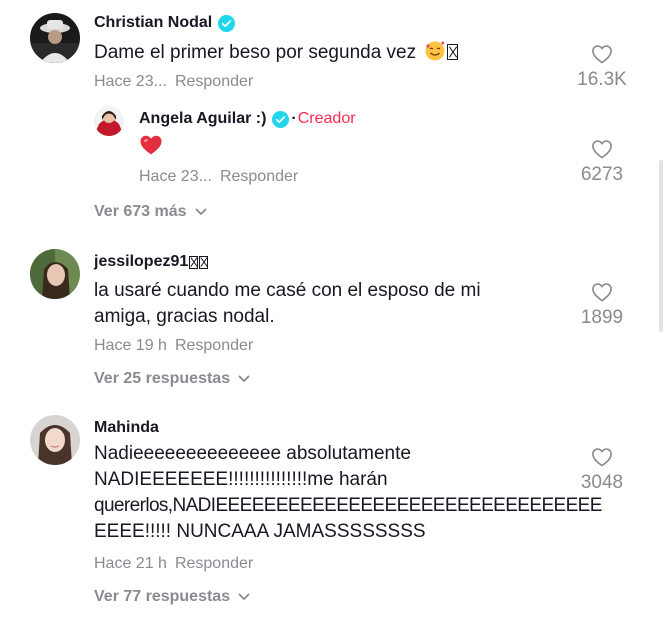 Image resolution: width=663 pixels, height=620 pixels. Describe the element at coordinates (602, 470) in the screenshot. I see `like-control: 3048` at that location.